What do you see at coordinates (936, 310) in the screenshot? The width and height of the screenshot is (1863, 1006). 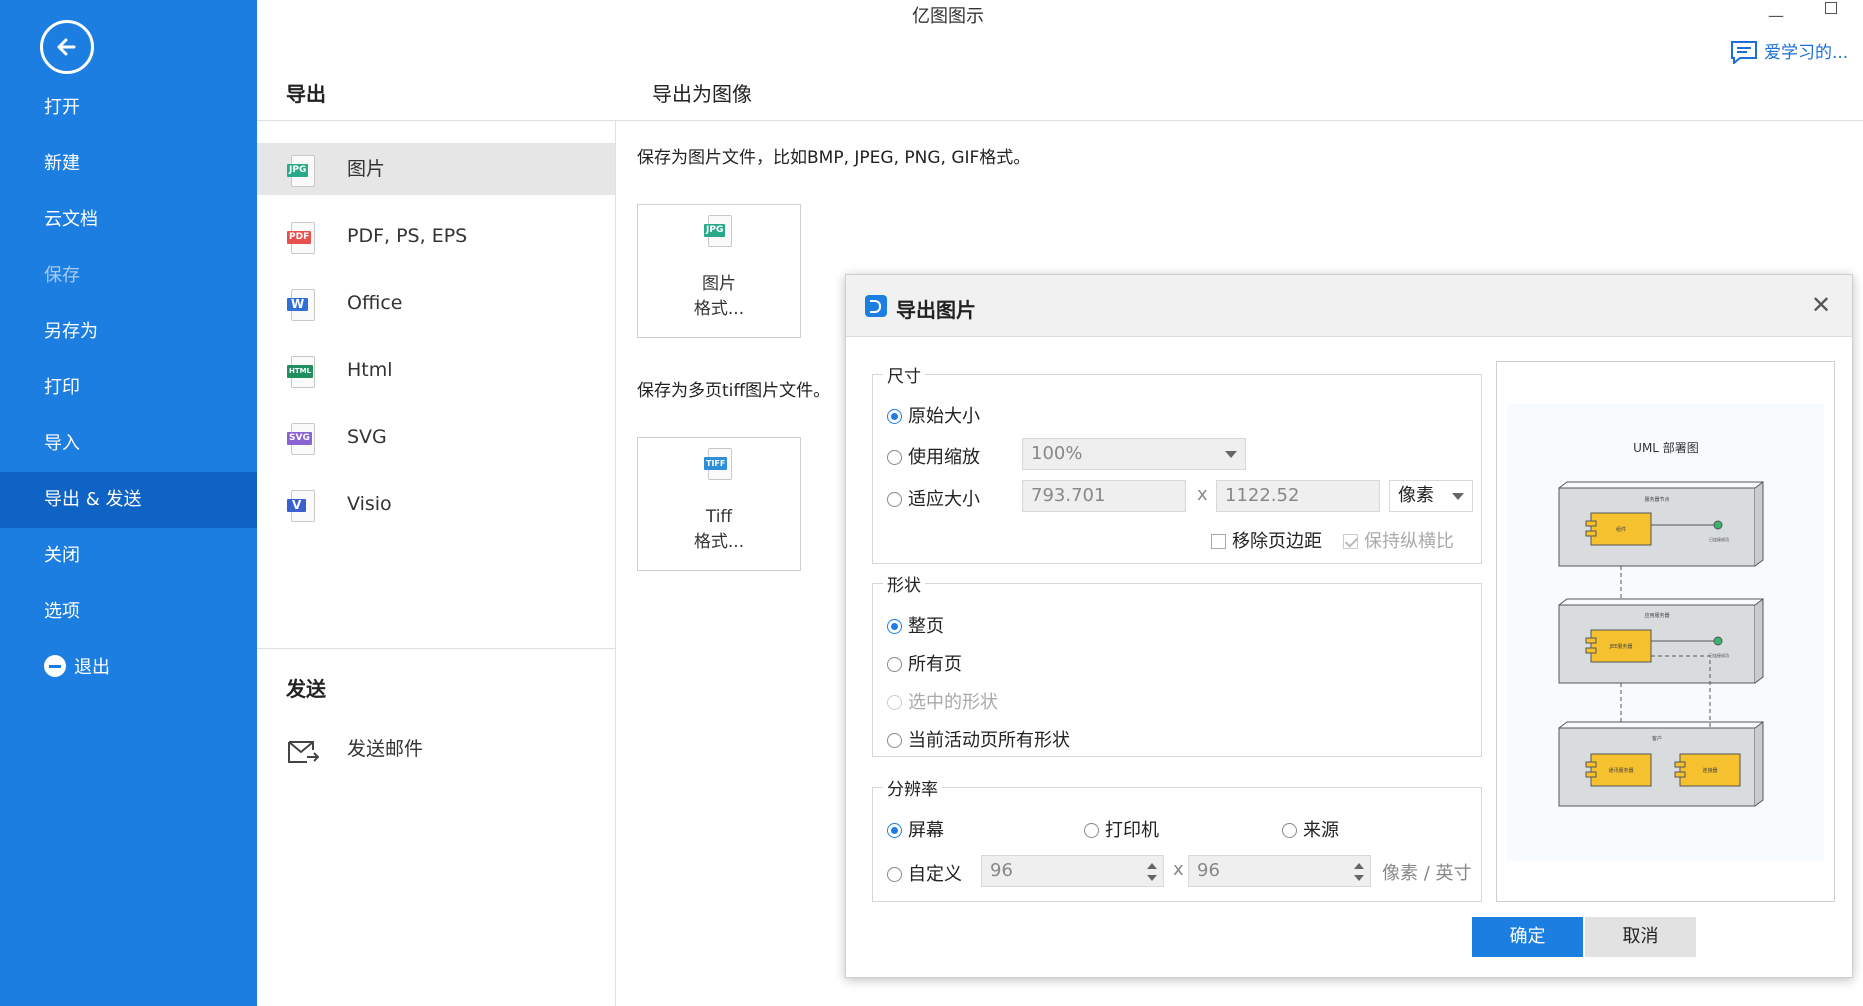 I see `dialog-title: 导出图片` at bounding box center [936, 310].